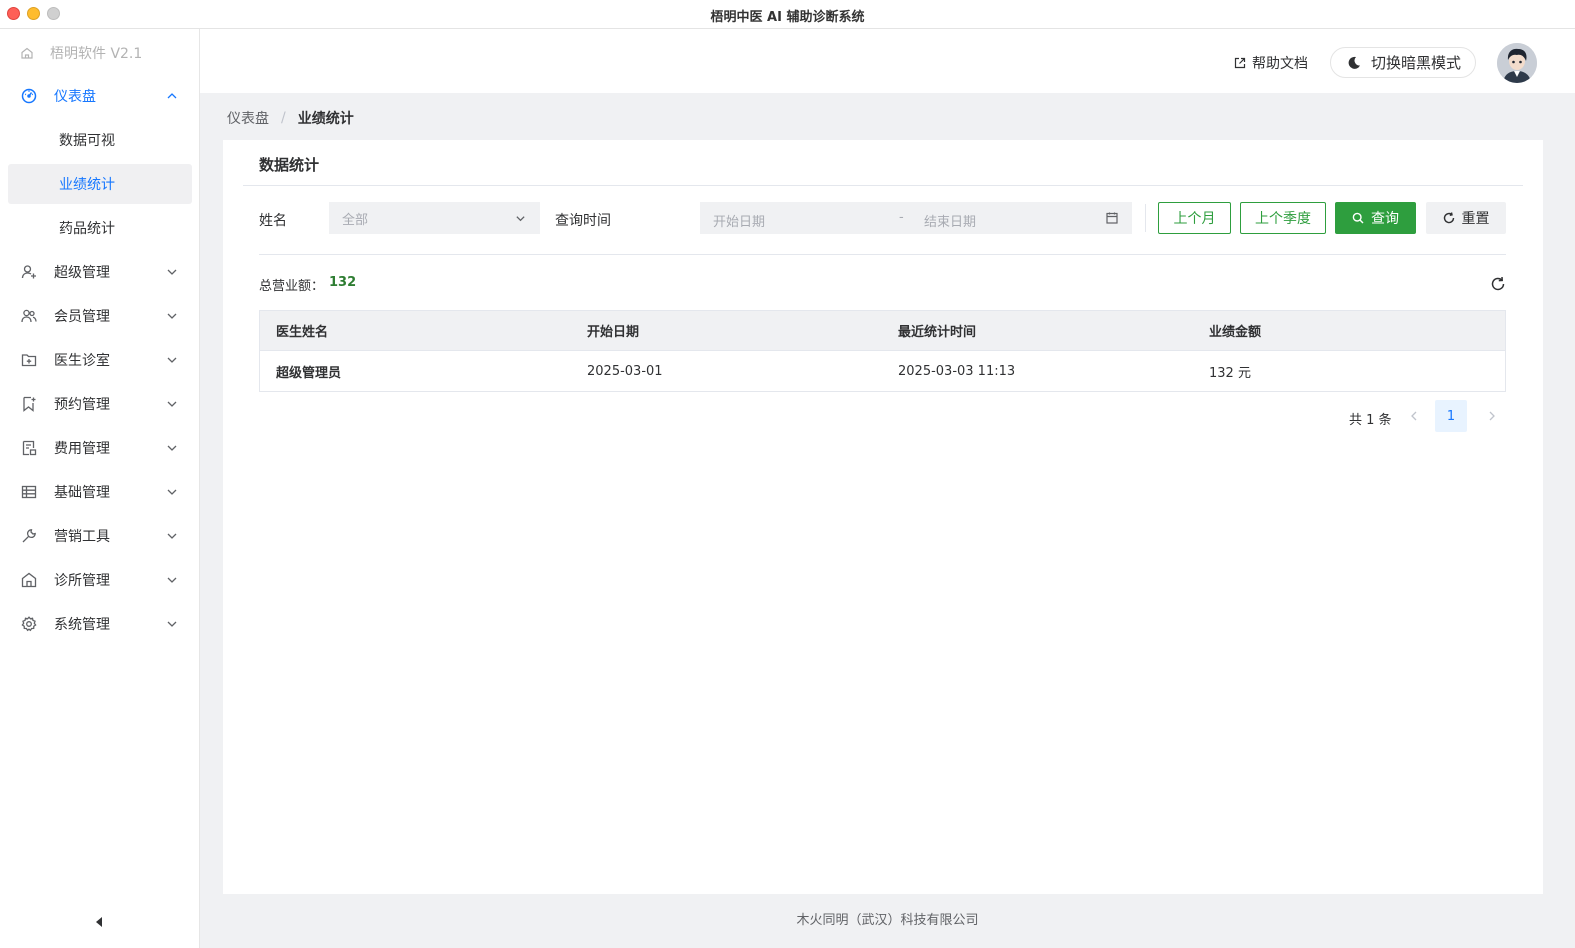 The height and width of the screenshot is (948, 1575). What do you see at coordinates (82, 581) in the screenshot?
I see `sidebar-item-label: 诊所管理` at bounding box center [82, 581].